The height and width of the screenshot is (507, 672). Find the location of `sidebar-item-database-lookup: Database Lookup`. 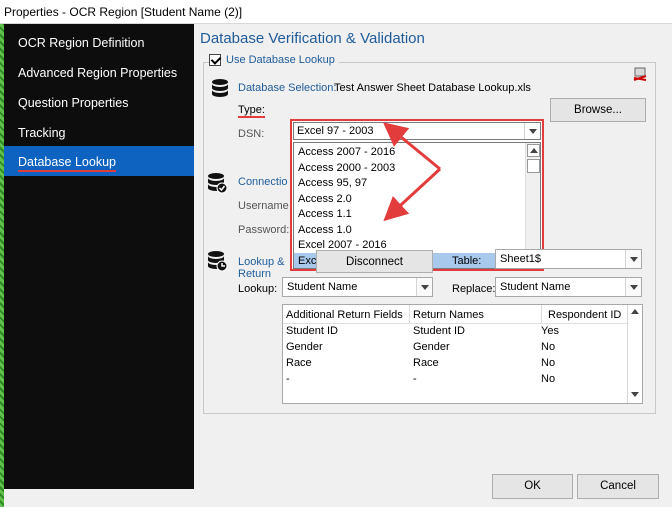

sidebar-item-database-lookup: Database Lookup is located at coordinates (99, 161).